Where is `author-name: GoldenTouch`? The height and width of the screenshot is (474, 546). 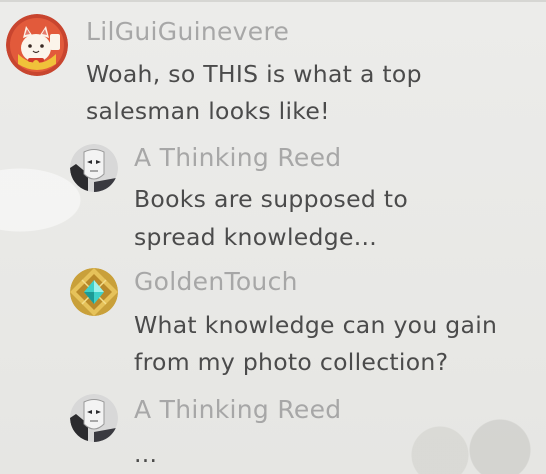 author-name: GoldenTouch is located at coordinates (216, 281).